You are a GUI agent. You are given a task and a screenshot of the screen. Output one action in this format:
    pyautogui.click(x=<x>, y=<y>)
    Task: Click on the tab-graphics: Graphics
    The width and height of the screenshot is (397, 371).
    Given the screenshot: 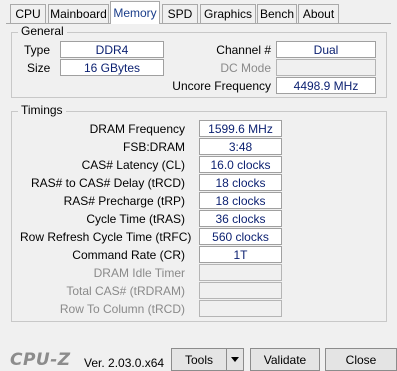 What is the action you would take?
    pyautogui.click(x=228, y=13)
    